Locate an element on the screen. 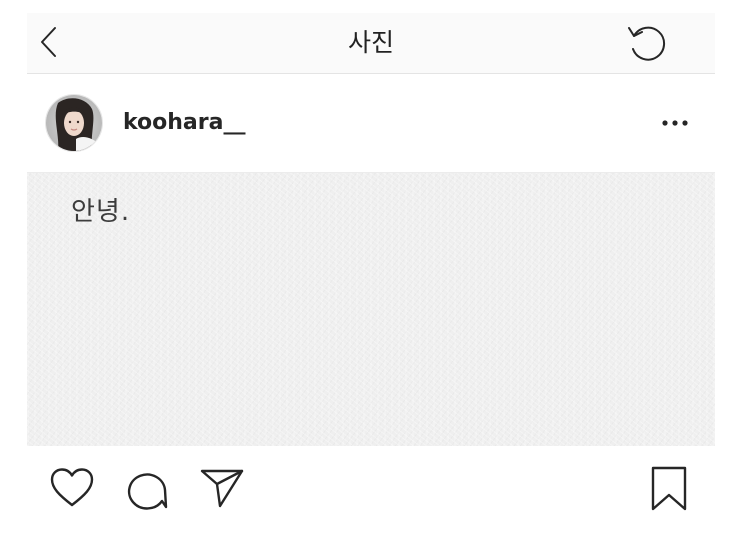 The height and width of the screenshot is (556, 740). refresh-icon is located at coordinates (647, 43).